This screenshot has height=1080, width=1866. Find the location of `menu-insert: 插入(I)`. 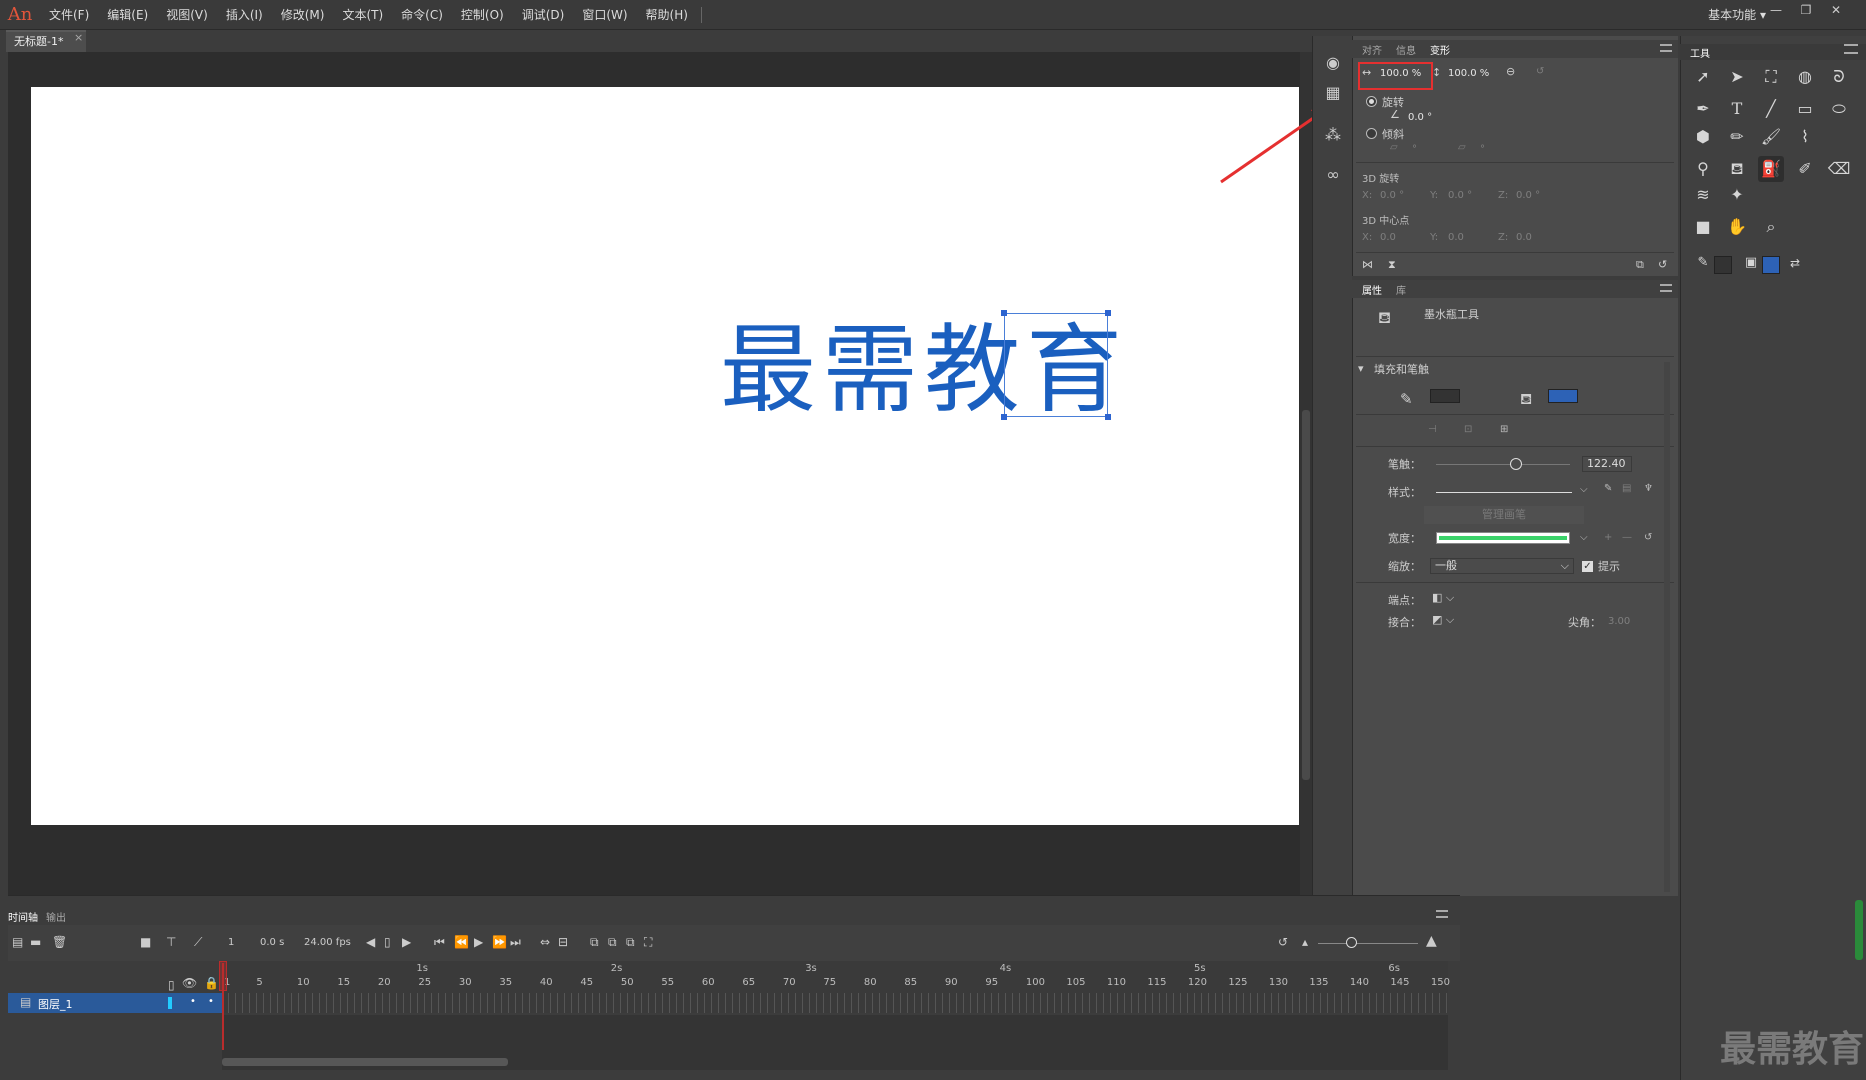

menu-insert: 插入(I) is located at coordinates (244, 15).